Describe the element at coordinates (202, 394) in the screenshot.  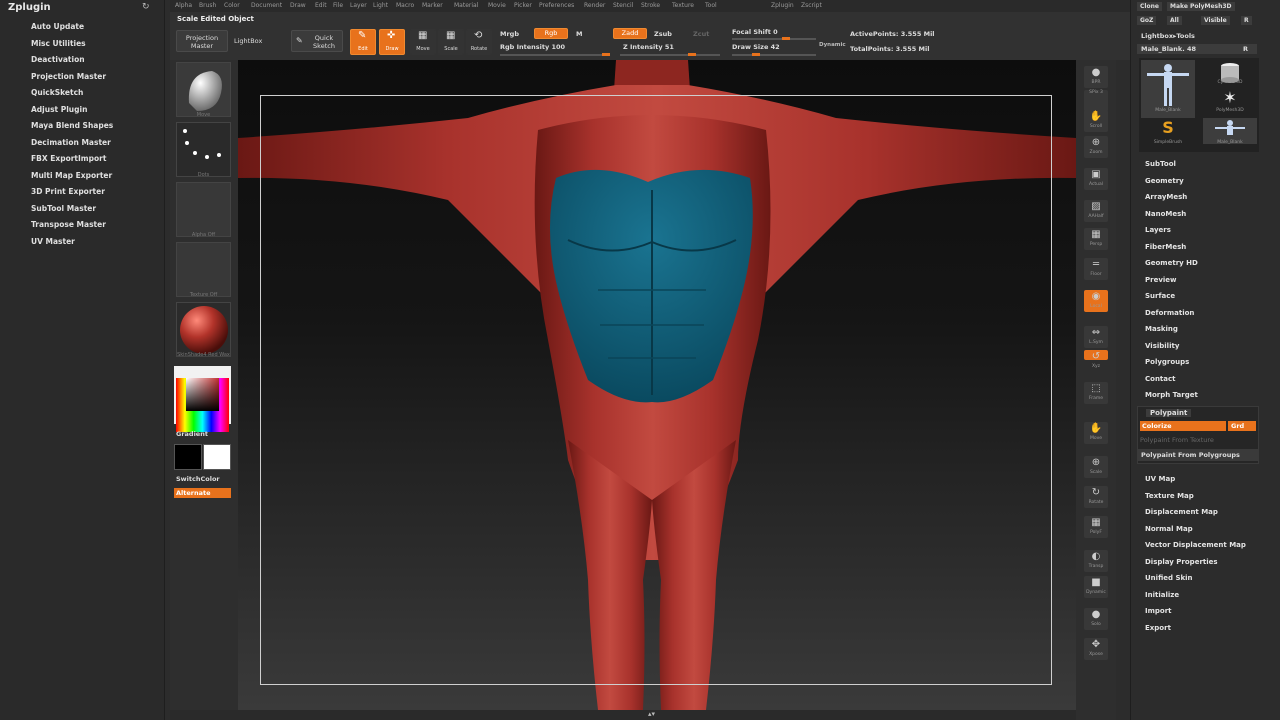
I see `saturation-box` at that location.